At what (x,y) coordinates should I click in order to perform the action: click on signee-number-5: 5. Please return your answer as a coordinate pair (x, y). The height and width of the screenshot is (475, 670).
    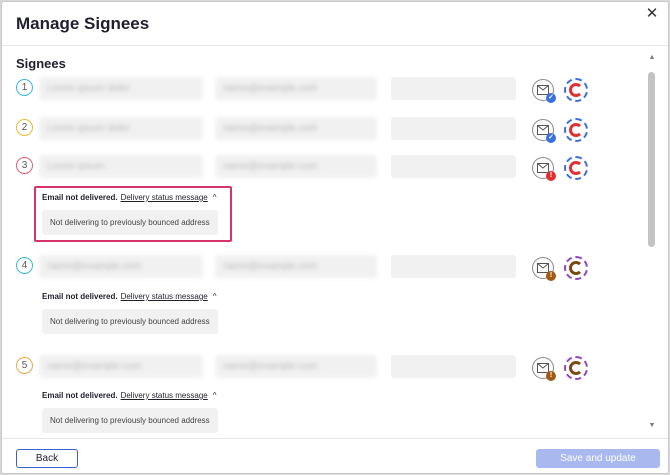
    Looking at the image, I should click on (24, 365).